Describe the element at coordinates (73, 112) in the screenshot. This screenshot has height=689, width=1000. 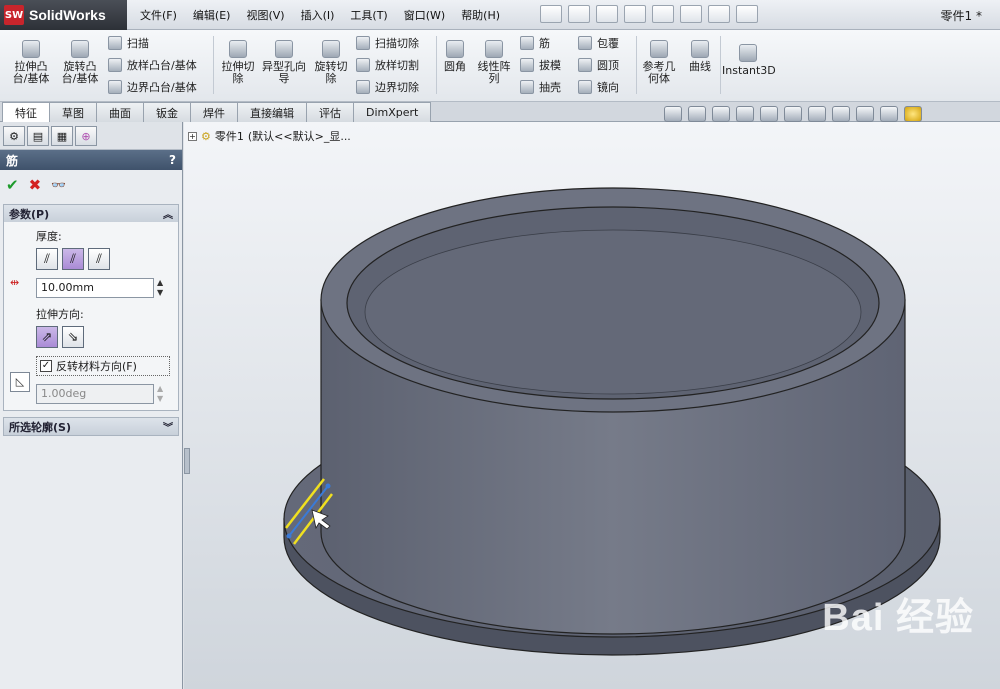
I see `tab-sketch: 草图` at that location.